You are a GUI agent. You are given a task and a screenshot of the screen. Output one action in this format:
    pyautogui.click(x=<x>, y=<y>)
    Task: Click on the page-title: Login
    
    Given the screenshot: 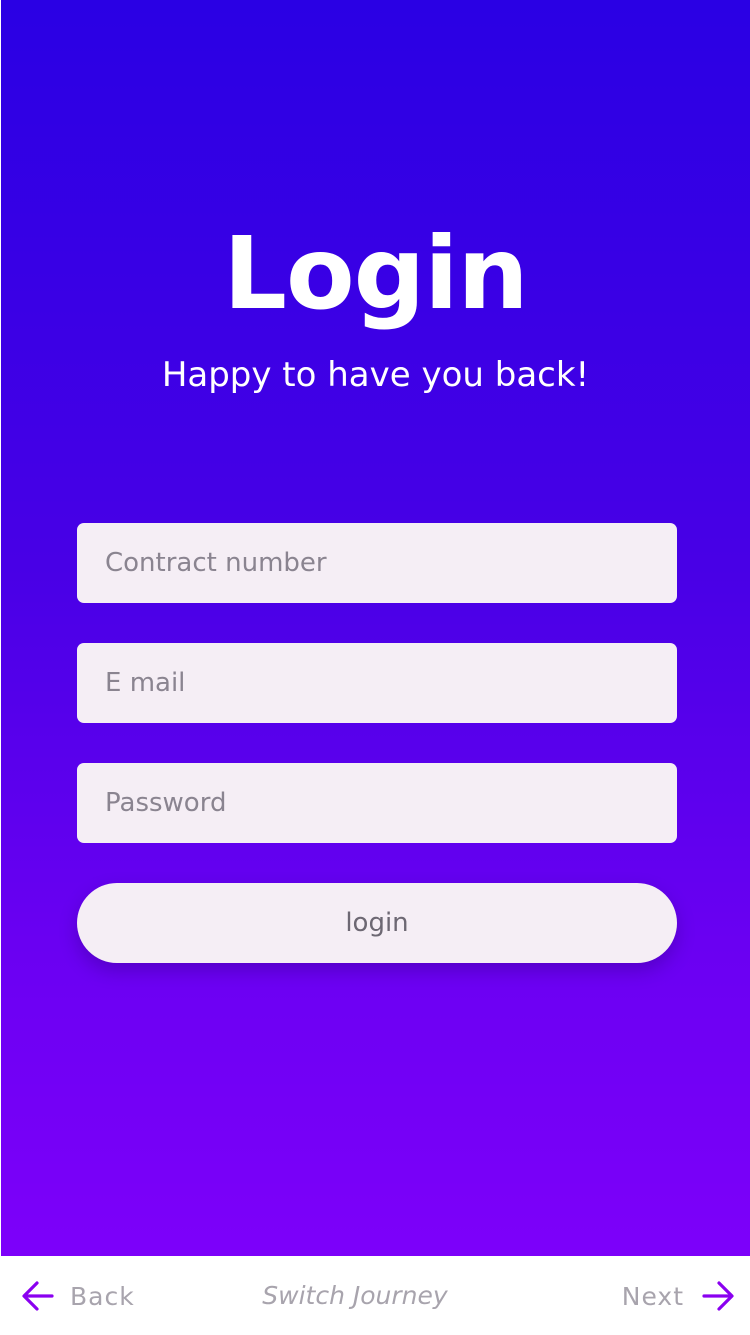 What is the action you would take?
    pyautogui.click(x=375, y=273)
    